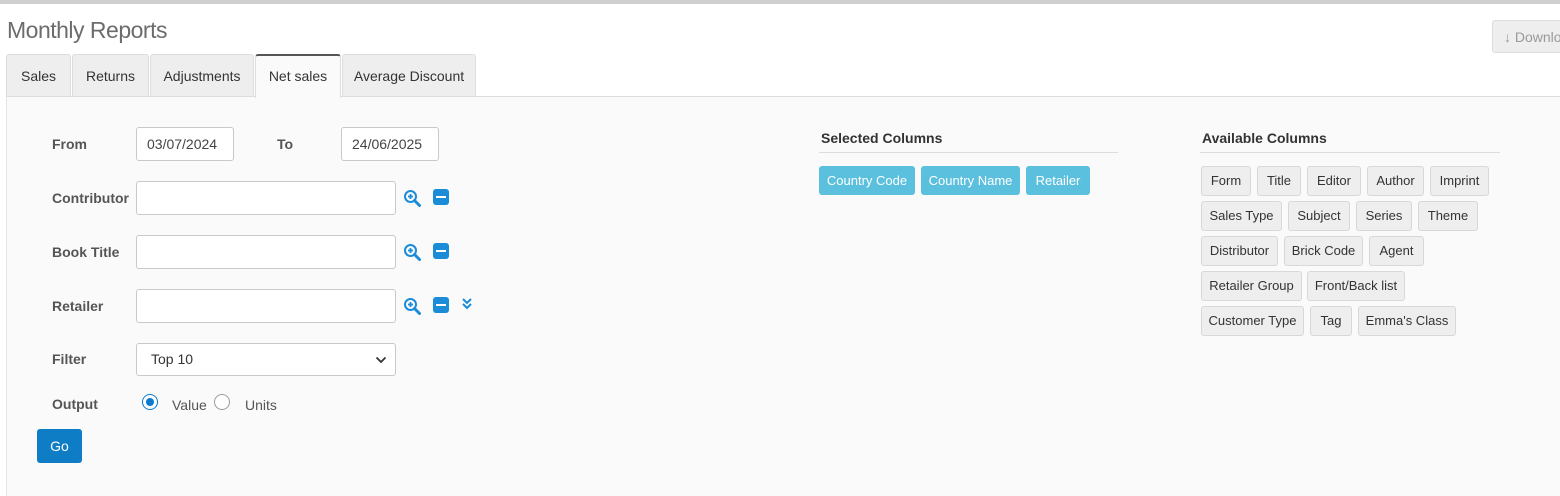 Image resolution: width=1560 pixels, height=496 pixels. Describe the element at coordinates (1395, 181) in the screenshot. I see `available-column-chip: Author` at that location.